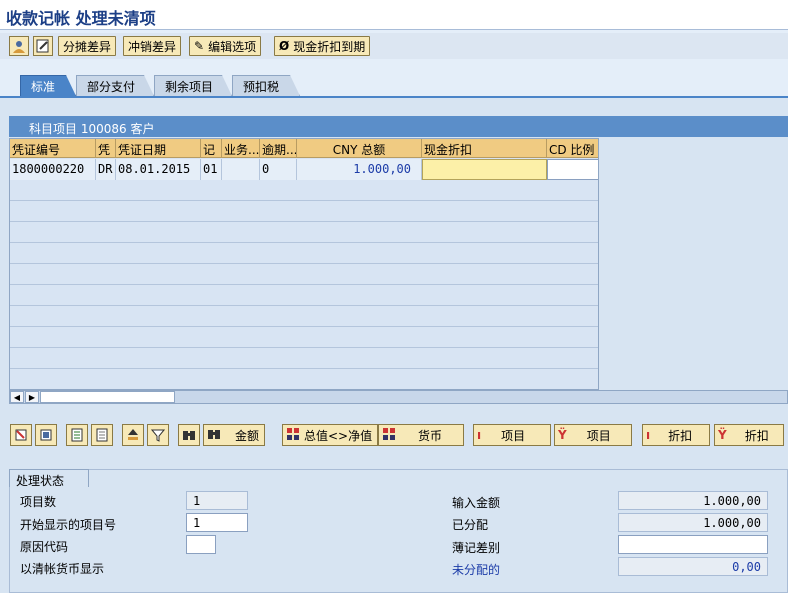 This screenshot has width=788, height=593. Describe the element at coordinates (359, 169) in the screenshot. I see `cell-total-amount: 1.000,00` at that location.